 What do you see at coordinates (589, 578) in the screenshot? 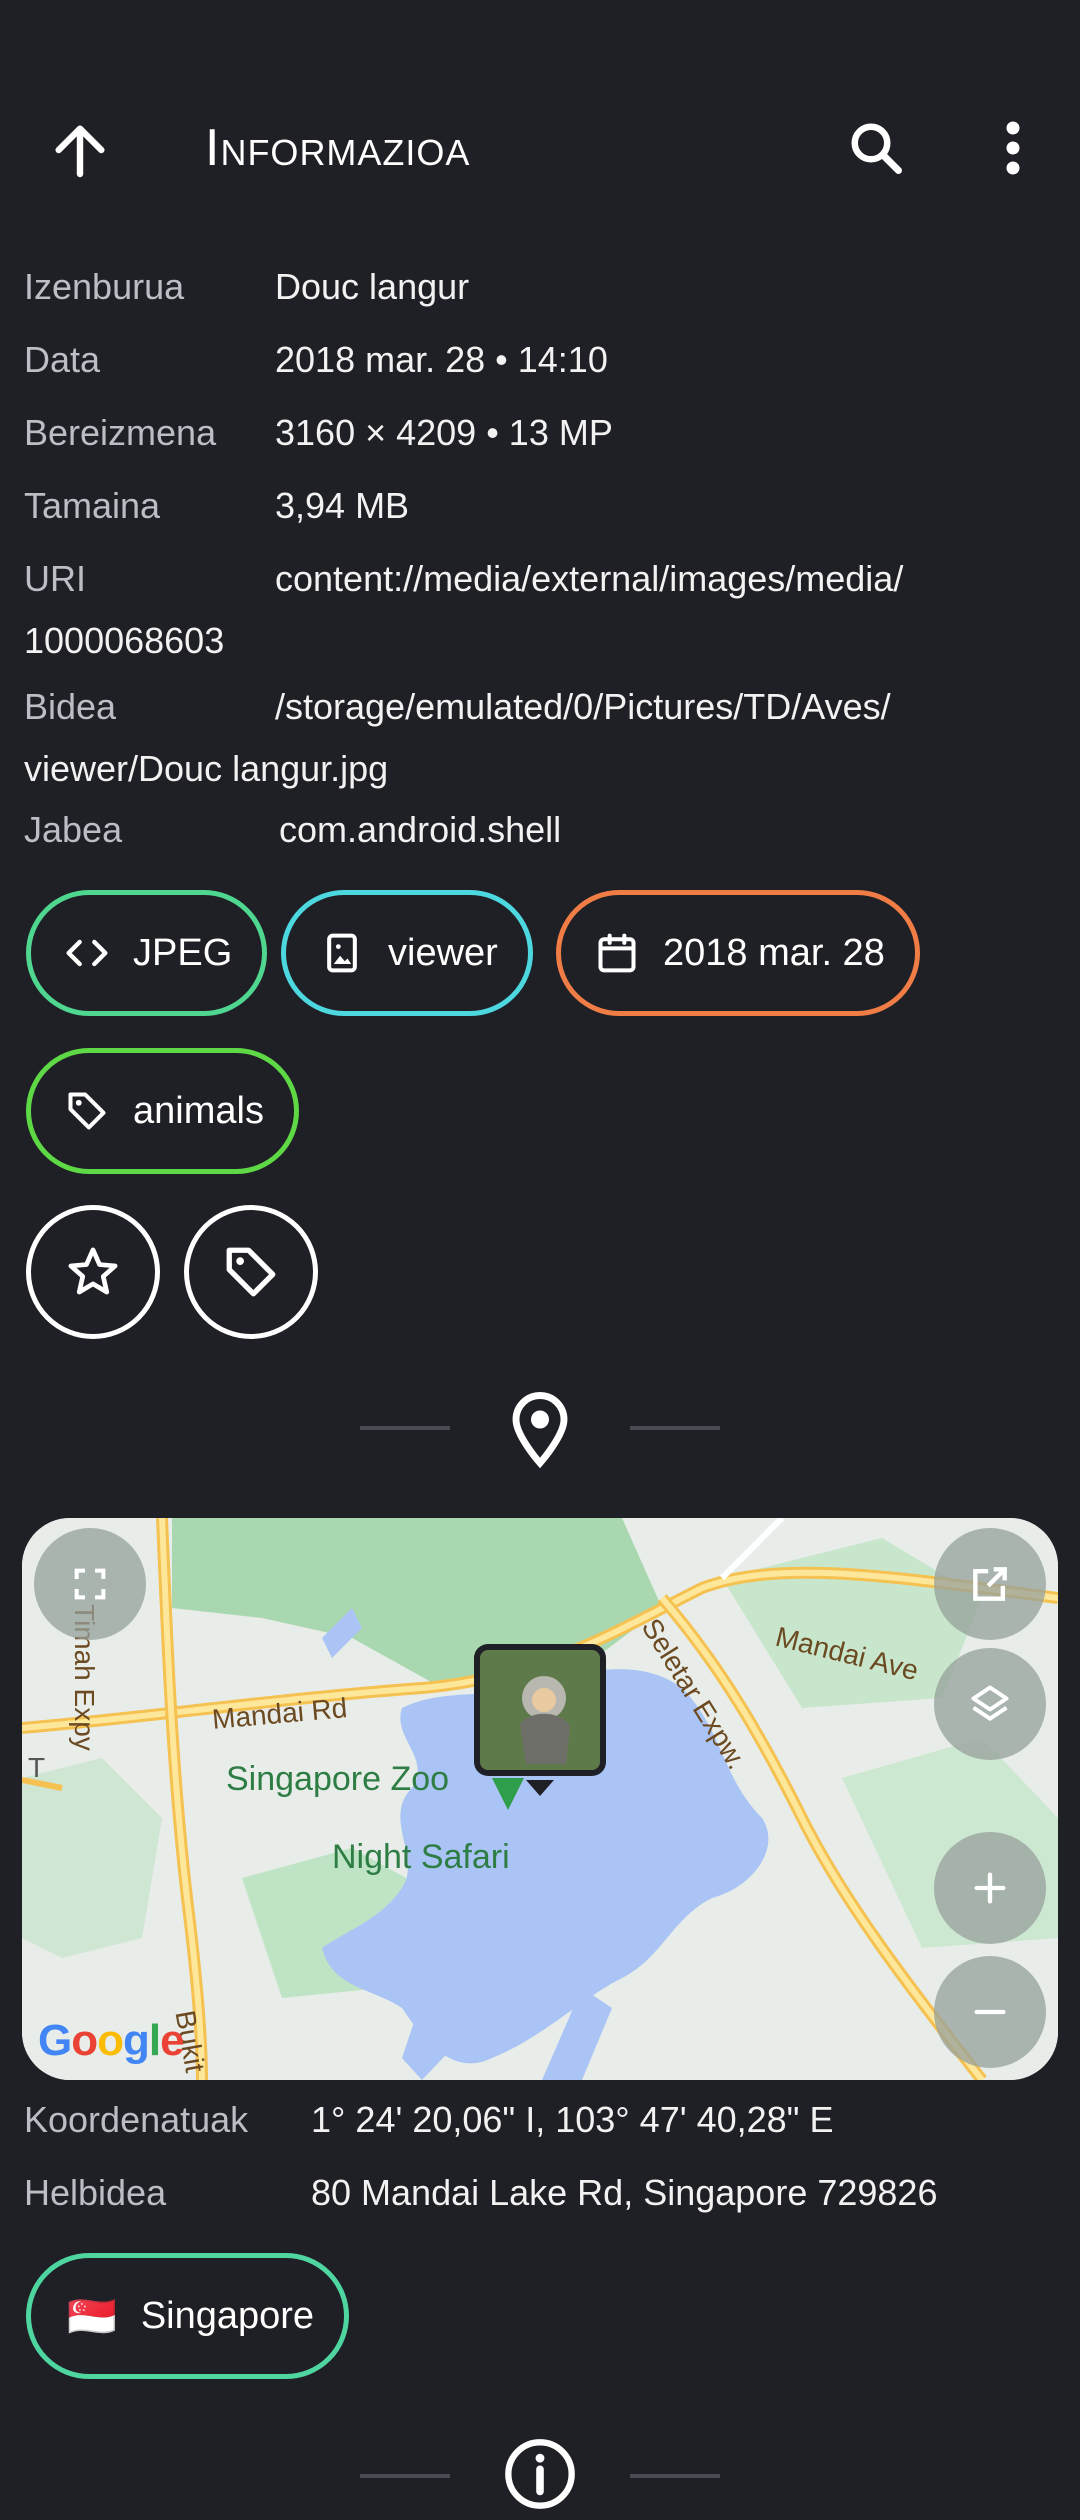
I see `uri-value: content://media/external/images/media/` at bounding box center [589, 578].